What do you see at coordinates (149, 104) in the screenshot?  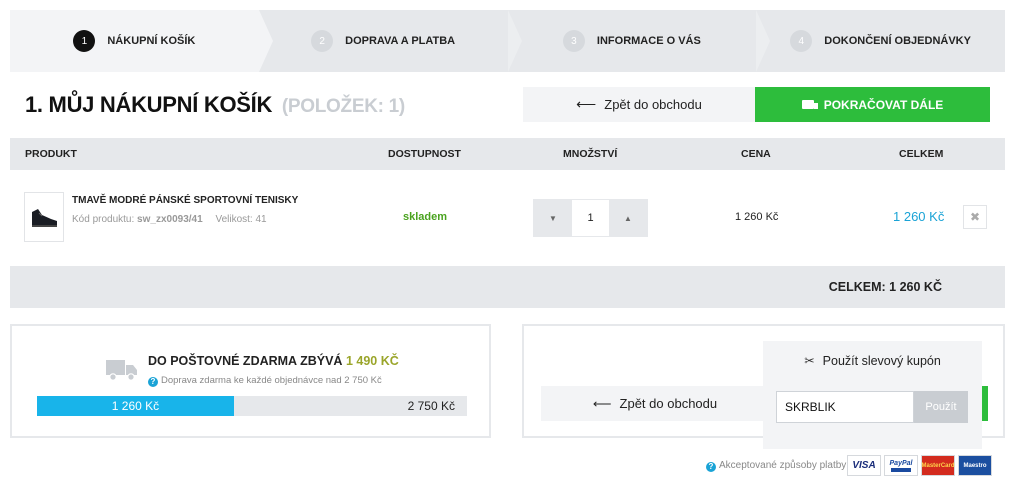 I see `page-title-text: 1. MŮJ NÁKUPNÍ KOŠÍK` at bounding box center [149, 104].